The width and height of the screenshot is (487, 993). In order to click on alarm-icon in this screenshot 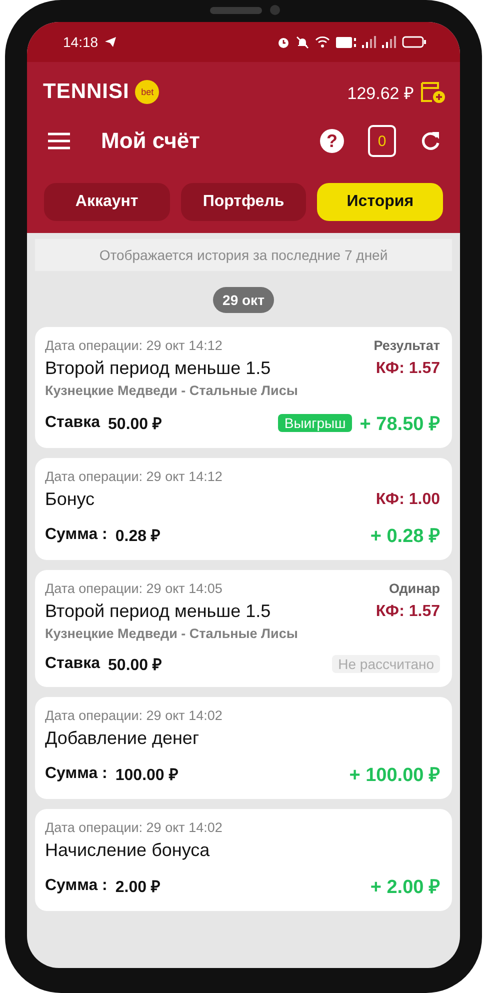, I will do `click(283, 42)`.